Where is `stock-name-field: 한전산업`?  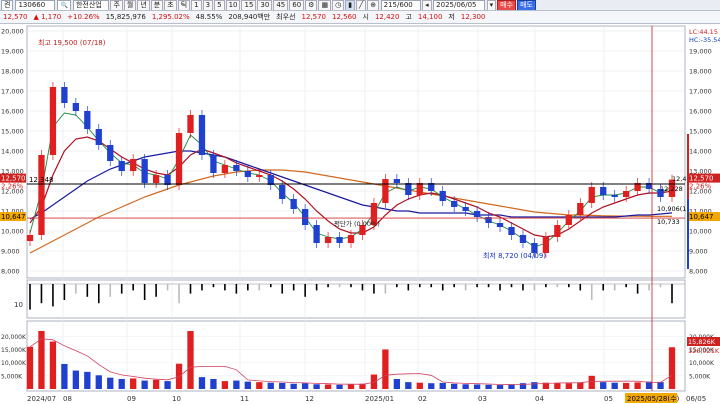 stock-name-field: 한전산업 is located at coordinates (90, 5).